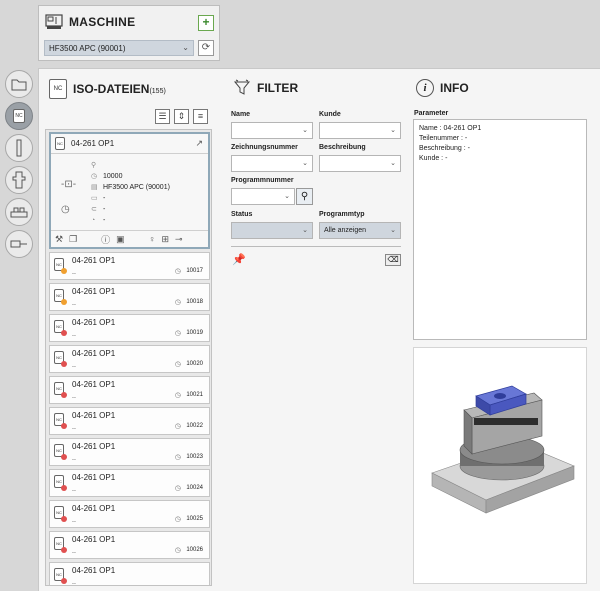  Describe the element at coordinates (263, 196) in the screenshot. I see `programm-filter-select: ⌄` at that location.